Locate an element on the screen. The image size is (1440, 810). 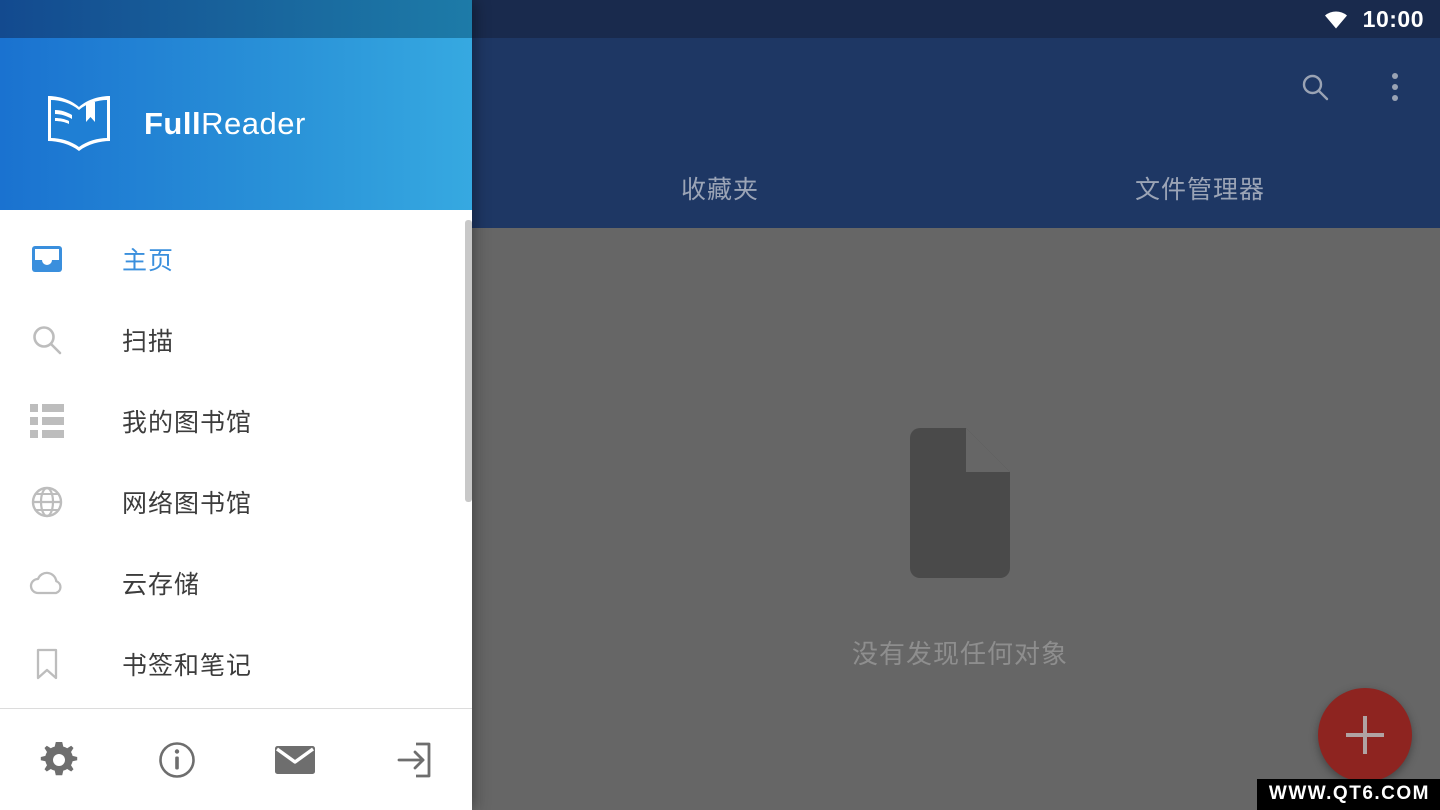
sidebar-item-cloud-storage: 云存储 is located at coordinates (236, 582).